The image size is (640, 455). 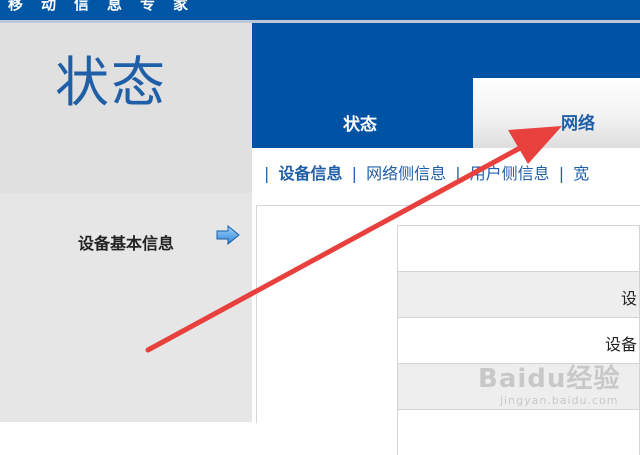 I want to click on subnav-item-broadband: 宽, so click(x=581, y=173).